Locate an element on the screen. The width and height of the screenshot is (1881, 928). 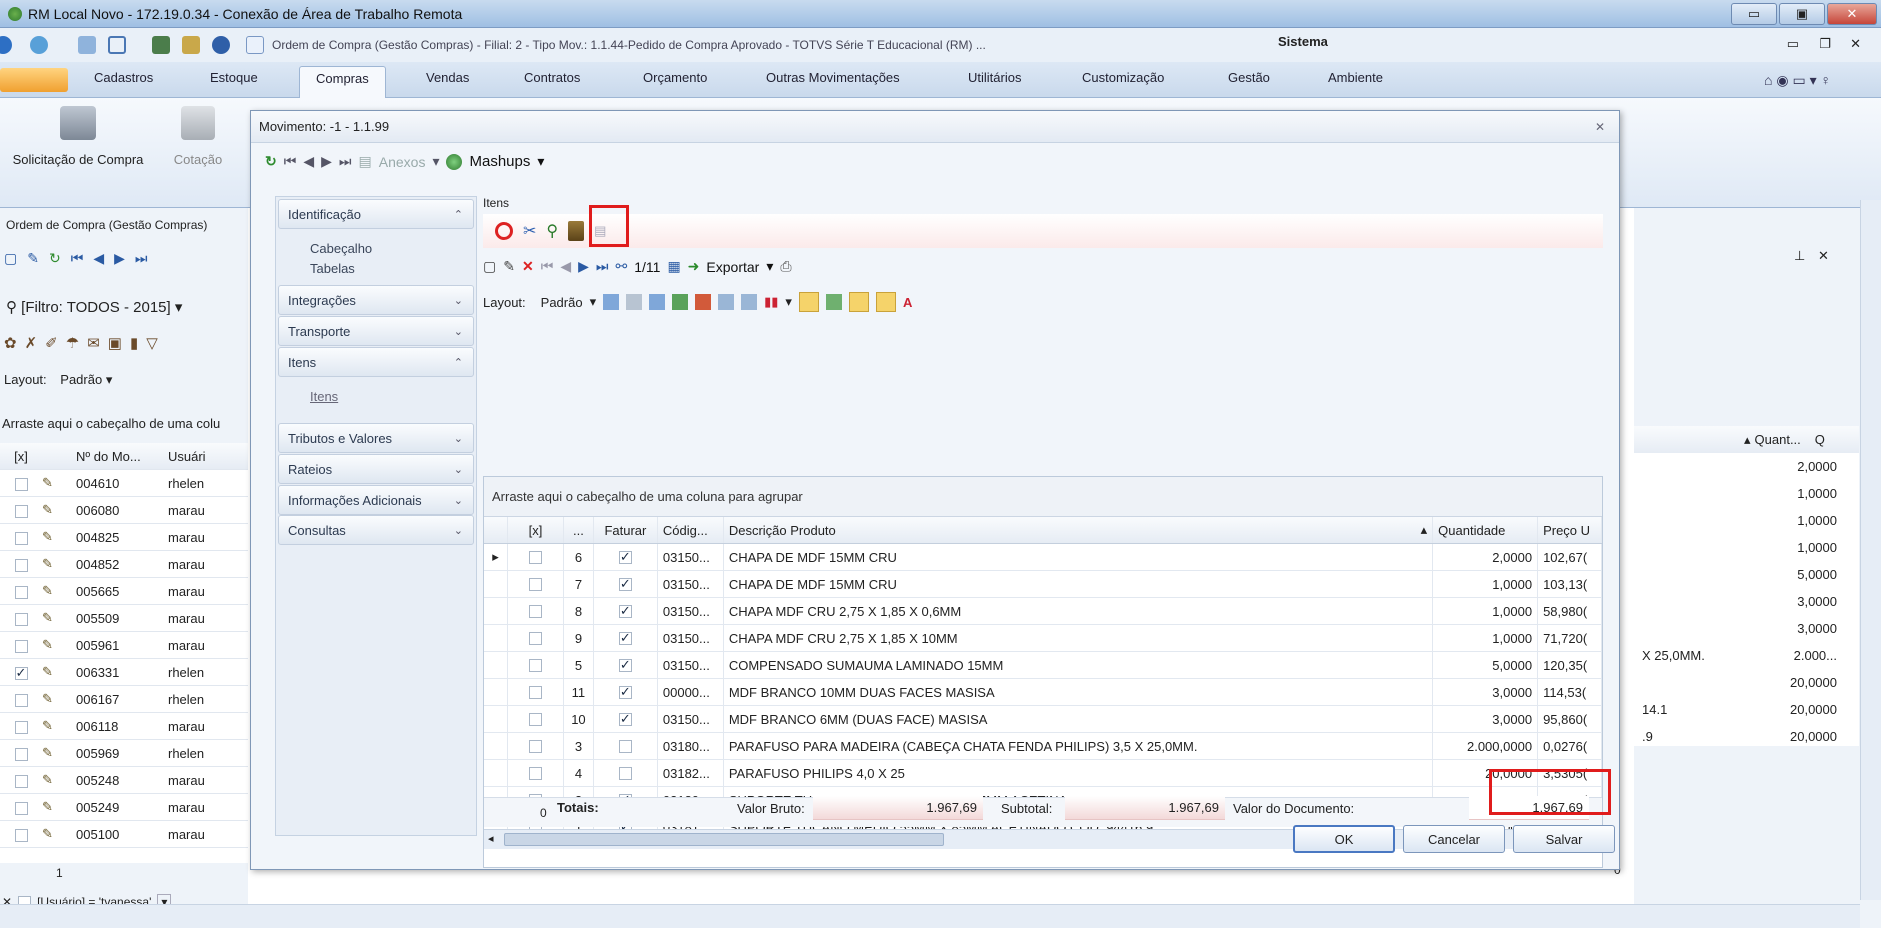
action-icon-2: ✗ is located at coordinates (31, 343).